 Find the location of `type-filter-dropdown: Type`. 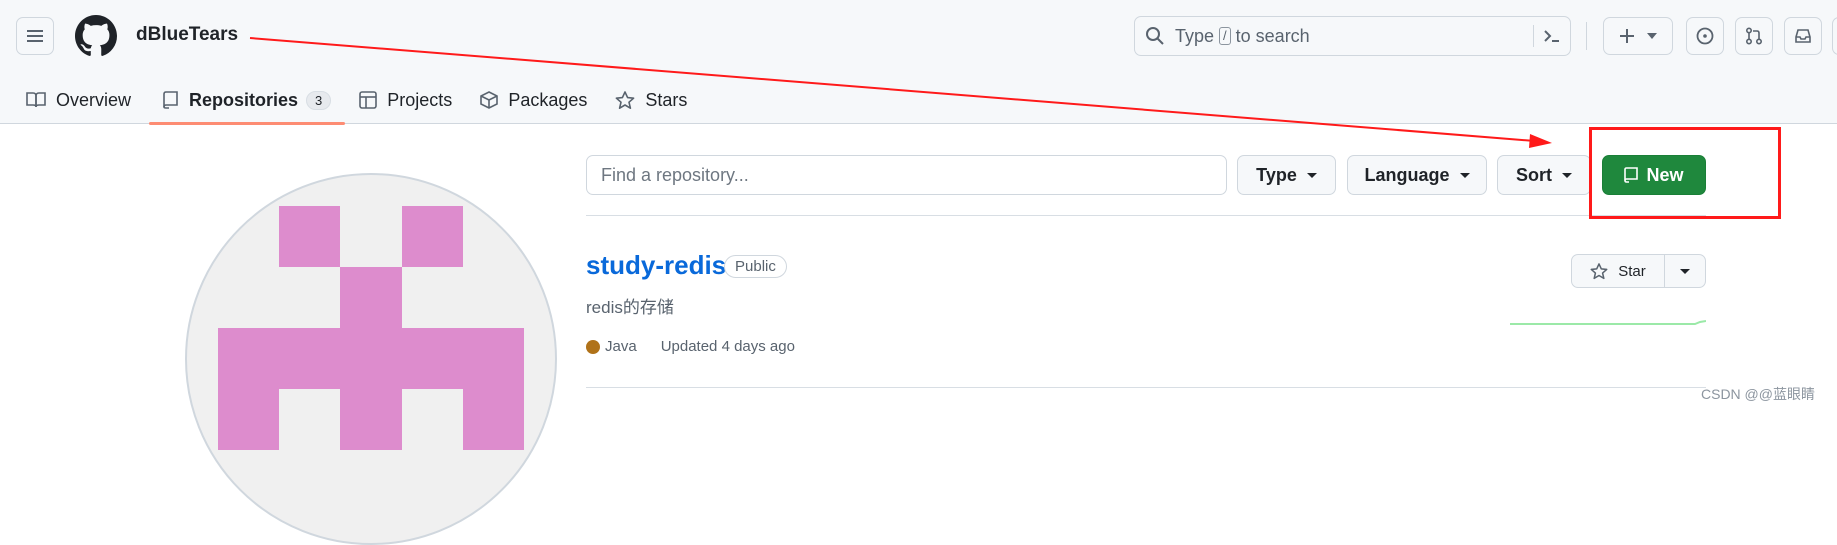

type-filter-dropdown: Type is located at coordinates (1286, 175).